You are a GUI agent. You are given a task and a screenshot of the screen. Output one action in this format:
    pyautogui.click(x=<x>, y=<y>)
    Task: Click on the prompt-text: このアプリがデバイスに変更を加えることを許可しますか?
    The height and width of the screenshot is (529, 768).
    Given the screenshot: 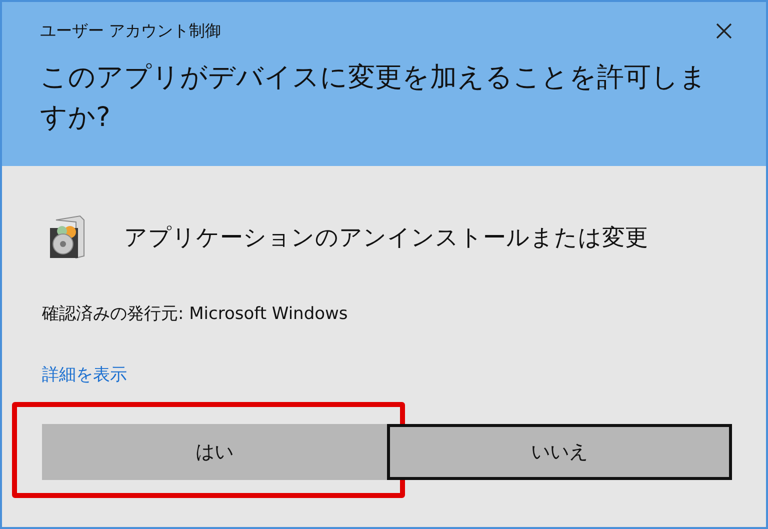 What is the action you would take?
    pyautogui.click(x=374, y=98)
    